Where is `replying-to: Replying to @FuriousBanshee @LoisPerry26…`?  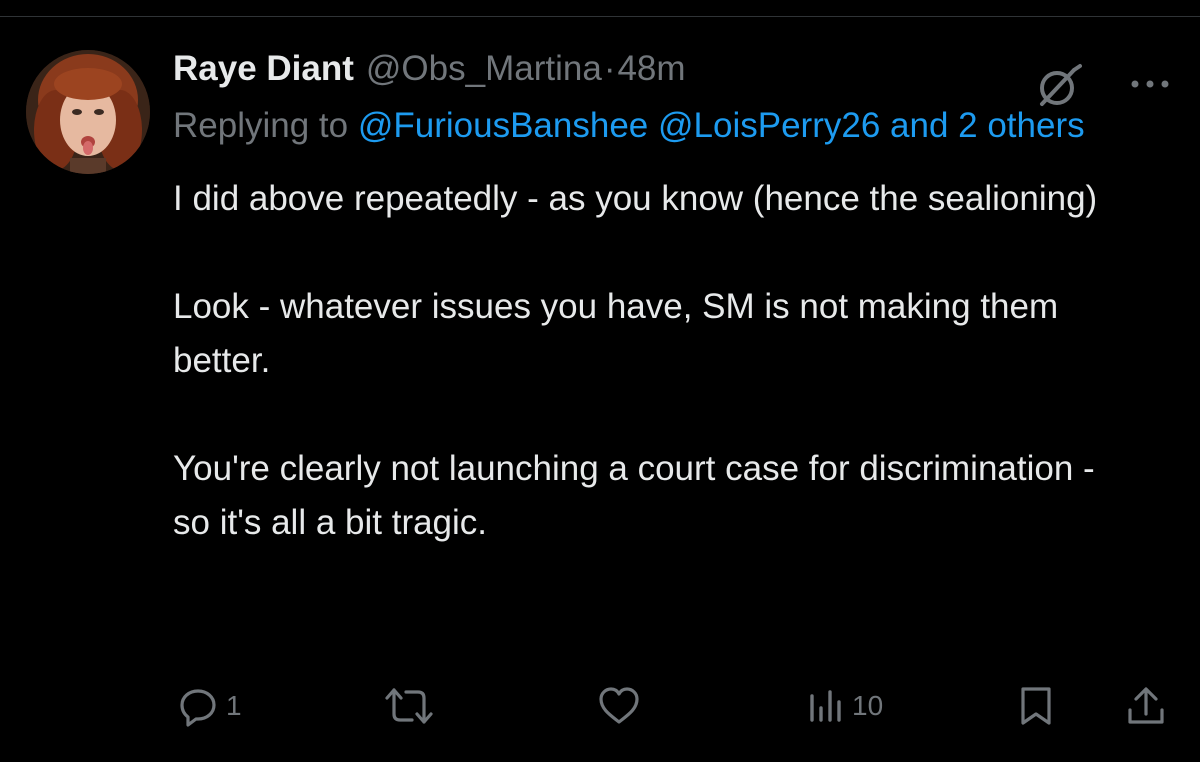 replying-to: Replying to @FuriousBanshee @LoisPerry26… is located at coordinates (653, 126).